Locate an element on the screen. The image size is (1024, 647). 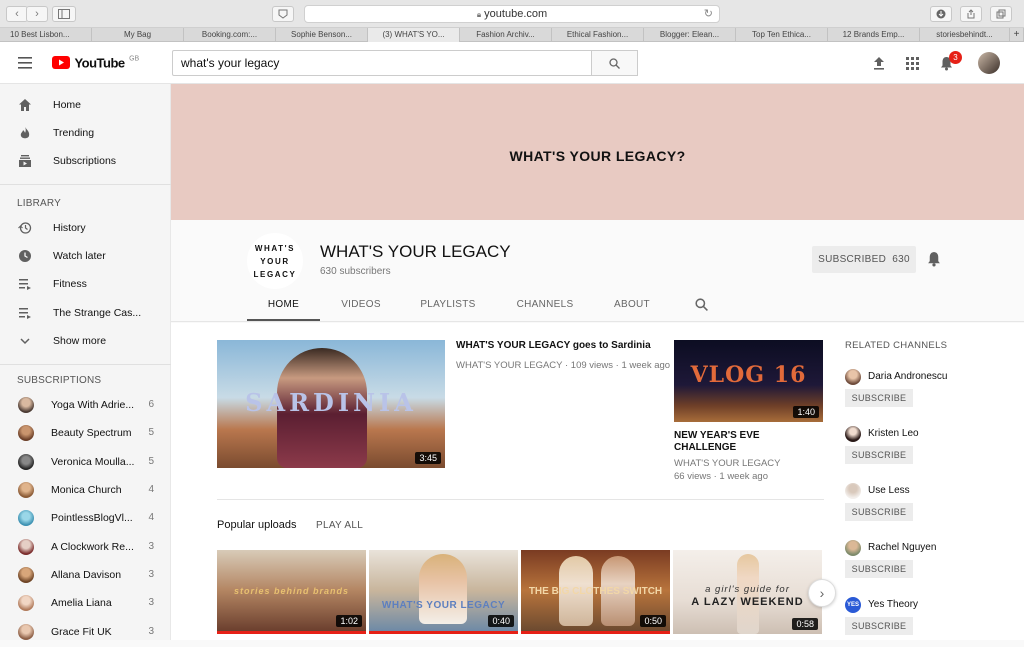
tab-channels: CHANNELS is located at coordinates (545, 307).